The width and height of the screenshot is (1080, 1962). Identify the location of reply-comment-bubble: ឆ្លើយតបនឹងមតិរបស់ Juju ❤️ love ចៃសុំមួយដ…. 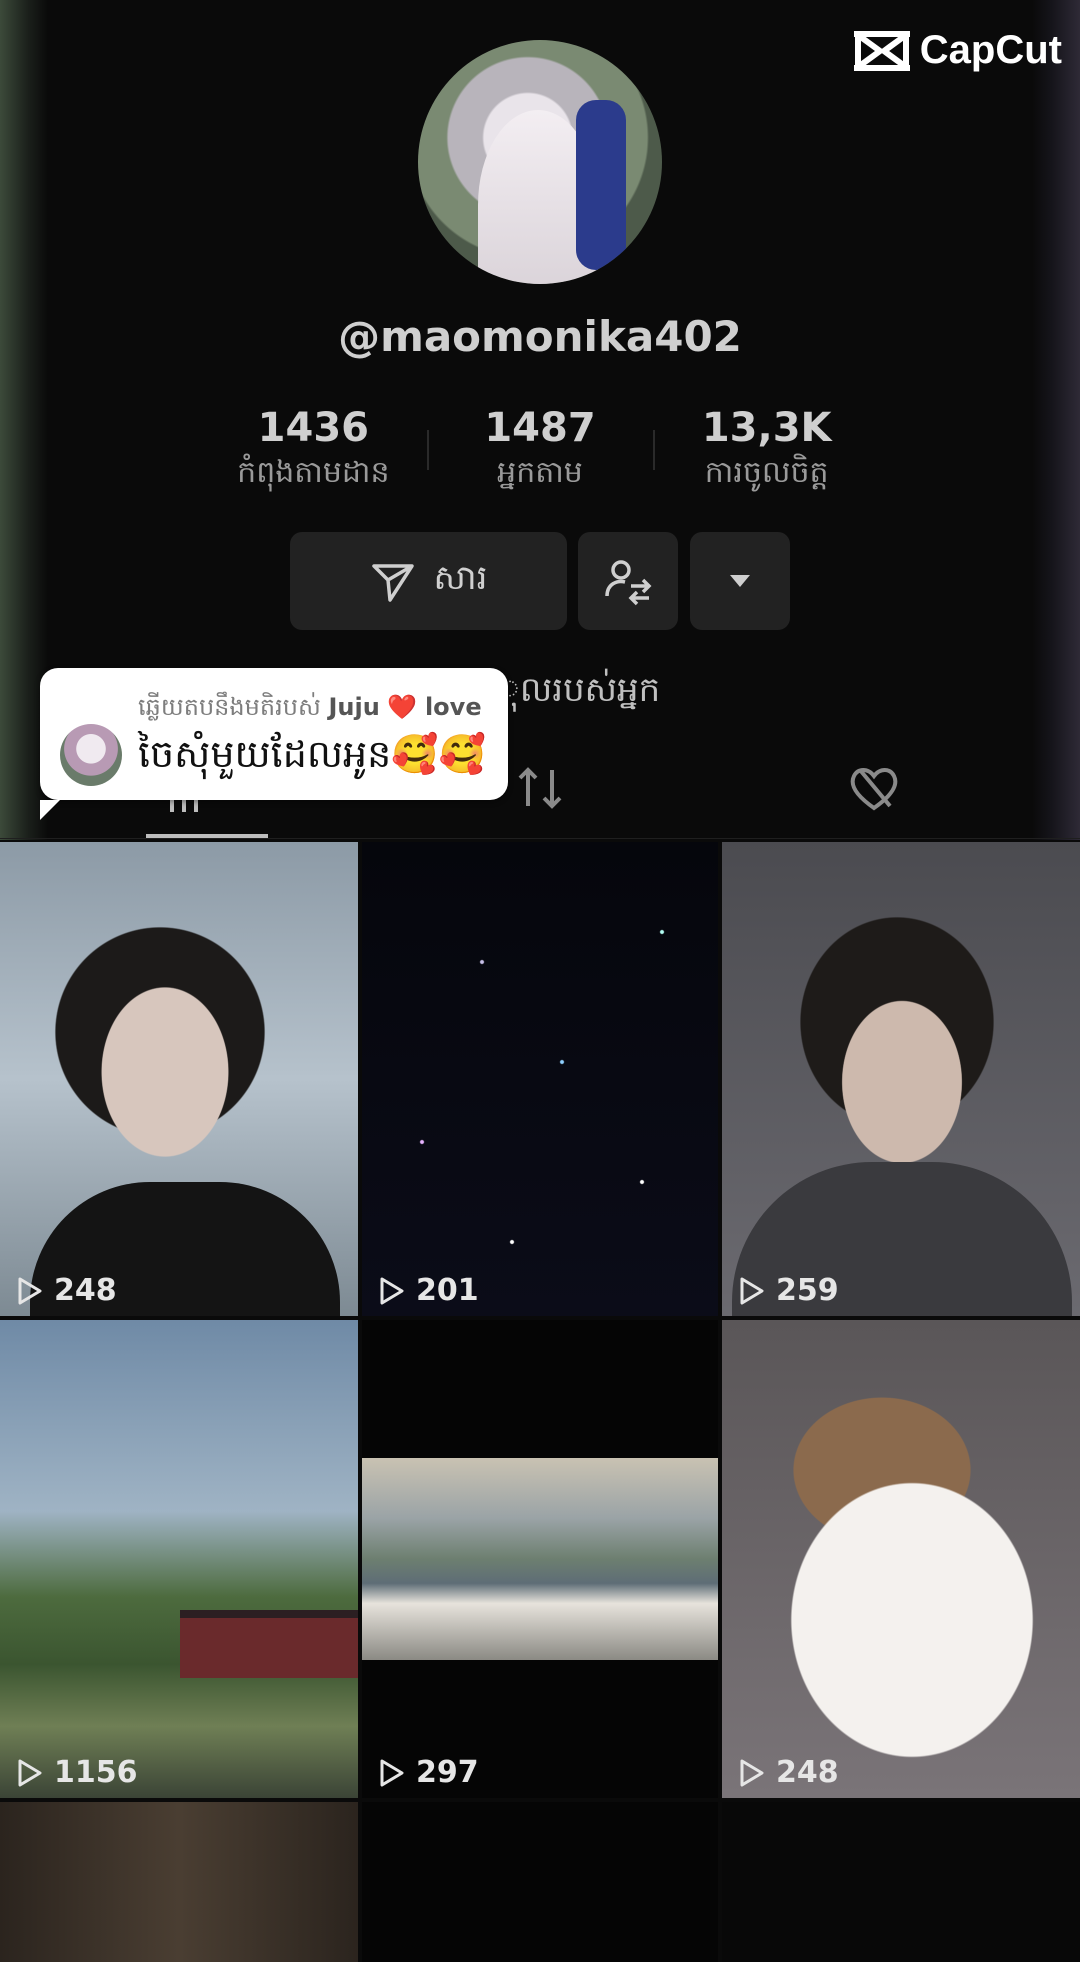
(274, 744).